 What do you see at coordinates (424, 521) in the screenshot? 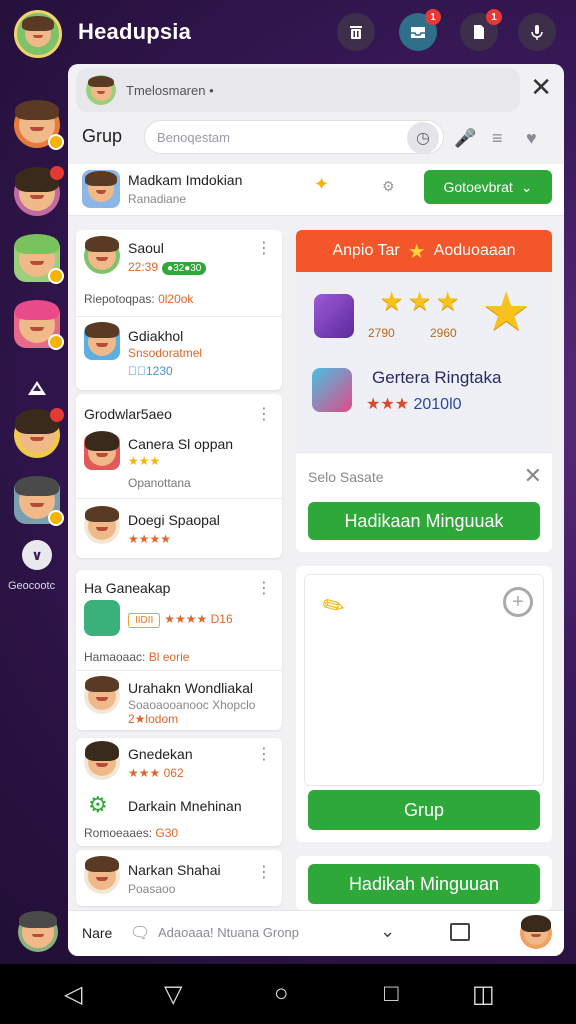
I see `promo-cta-button: Hadikaan Minguuak` at bounding box center [424, 521].